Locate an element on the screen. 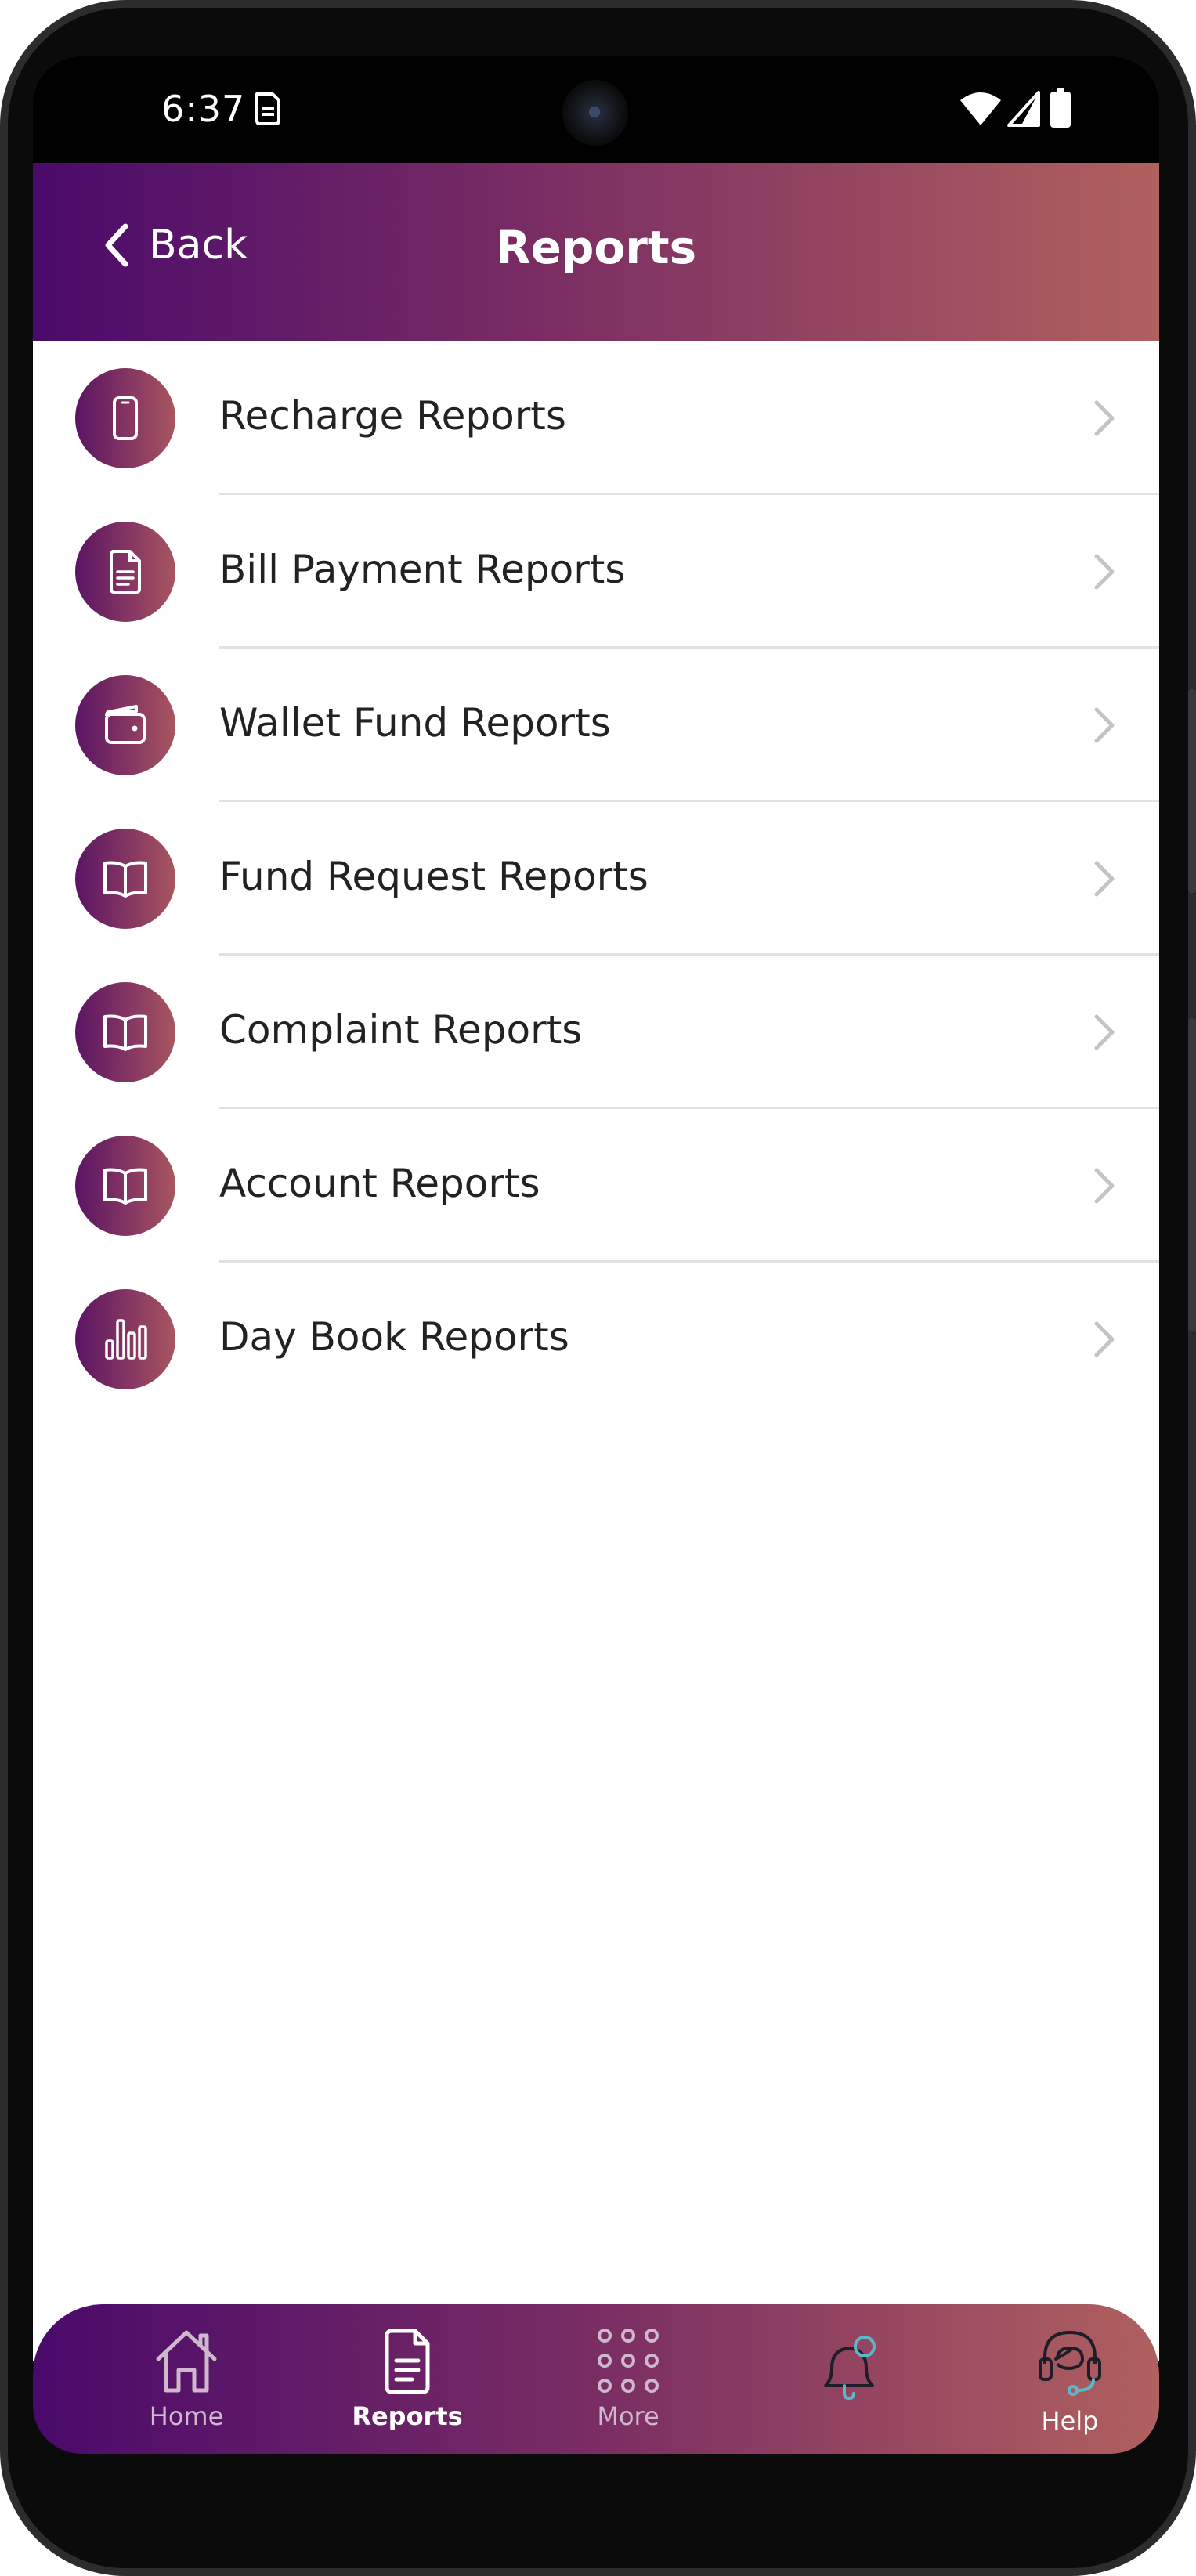 This screenshot has height=2576, width=1196. nav-notifications is located at coordinates (849, 2379).